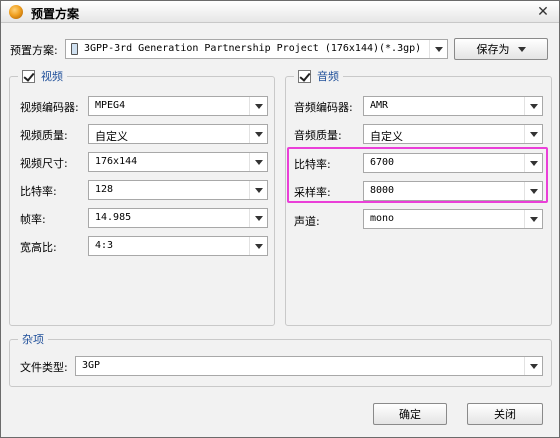  What do you see at coordinates (178, 134) in the screenshot?
I see `video-quality-select: 自定义` at bounding box center [178, 134].